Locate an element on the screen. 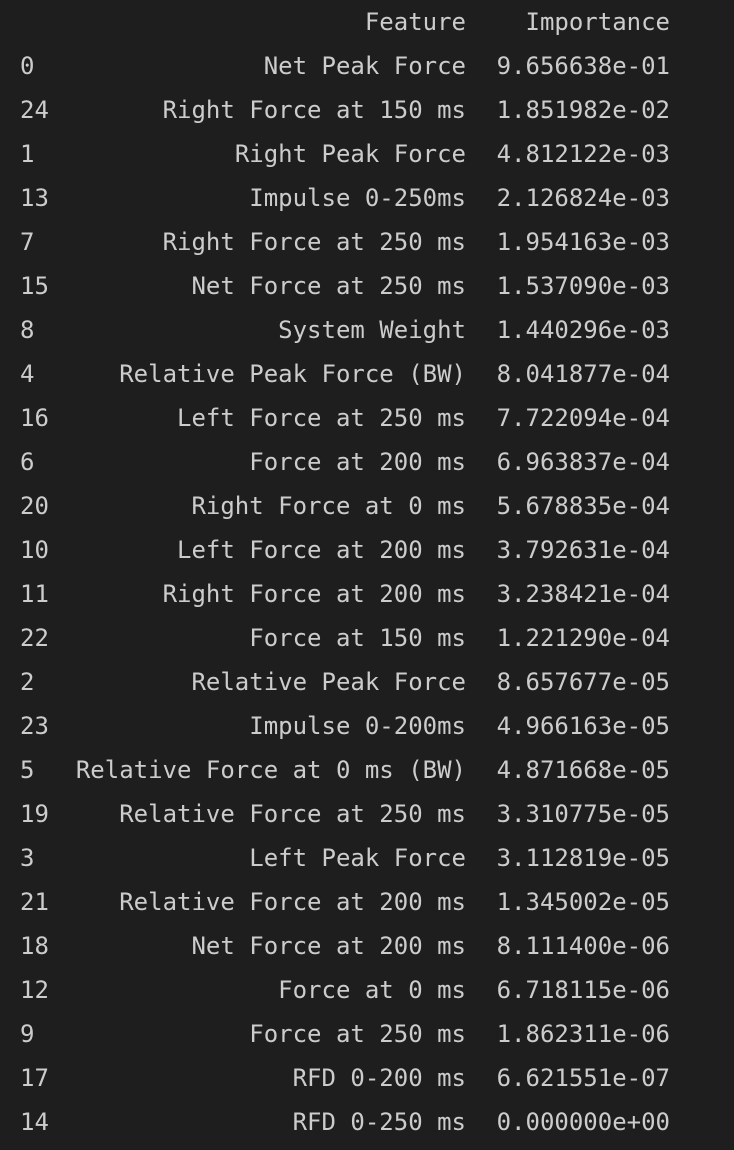 The width and height of the screenshot is (734, 1150). feature-name: Right Force at 250 ms is located at coordinates (314, 242).